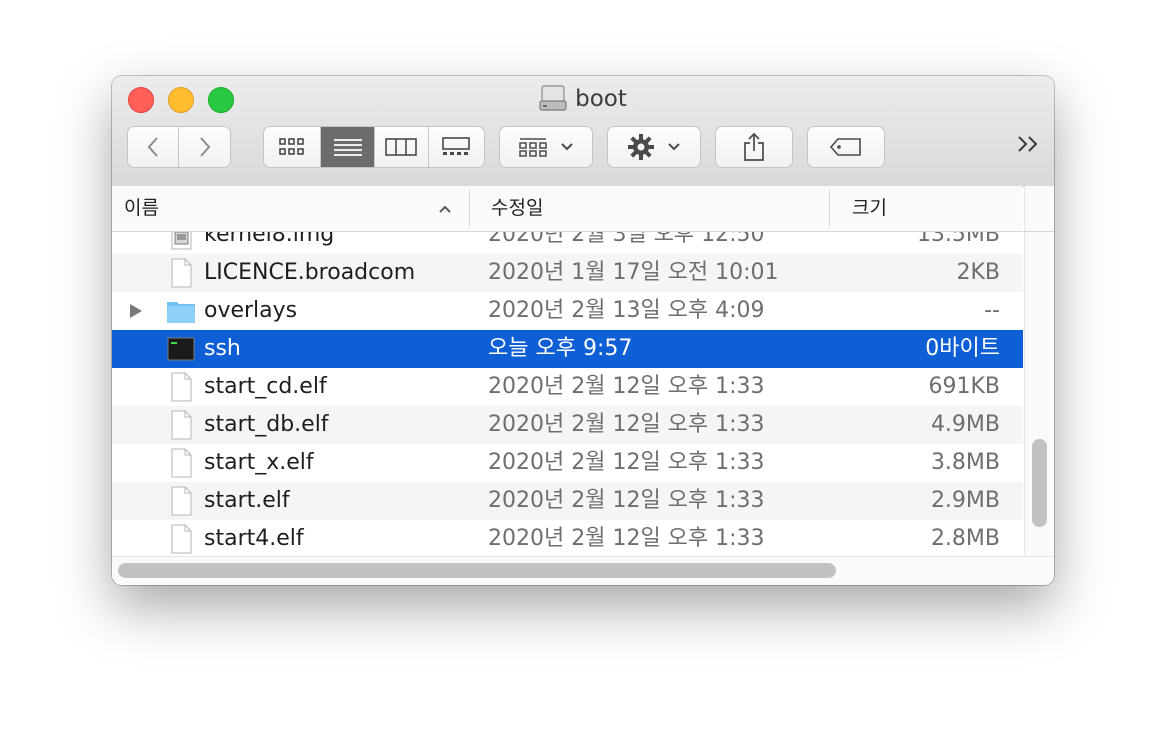 The image size is (1166, 734). I want to click on back-button, so click(154, 147).